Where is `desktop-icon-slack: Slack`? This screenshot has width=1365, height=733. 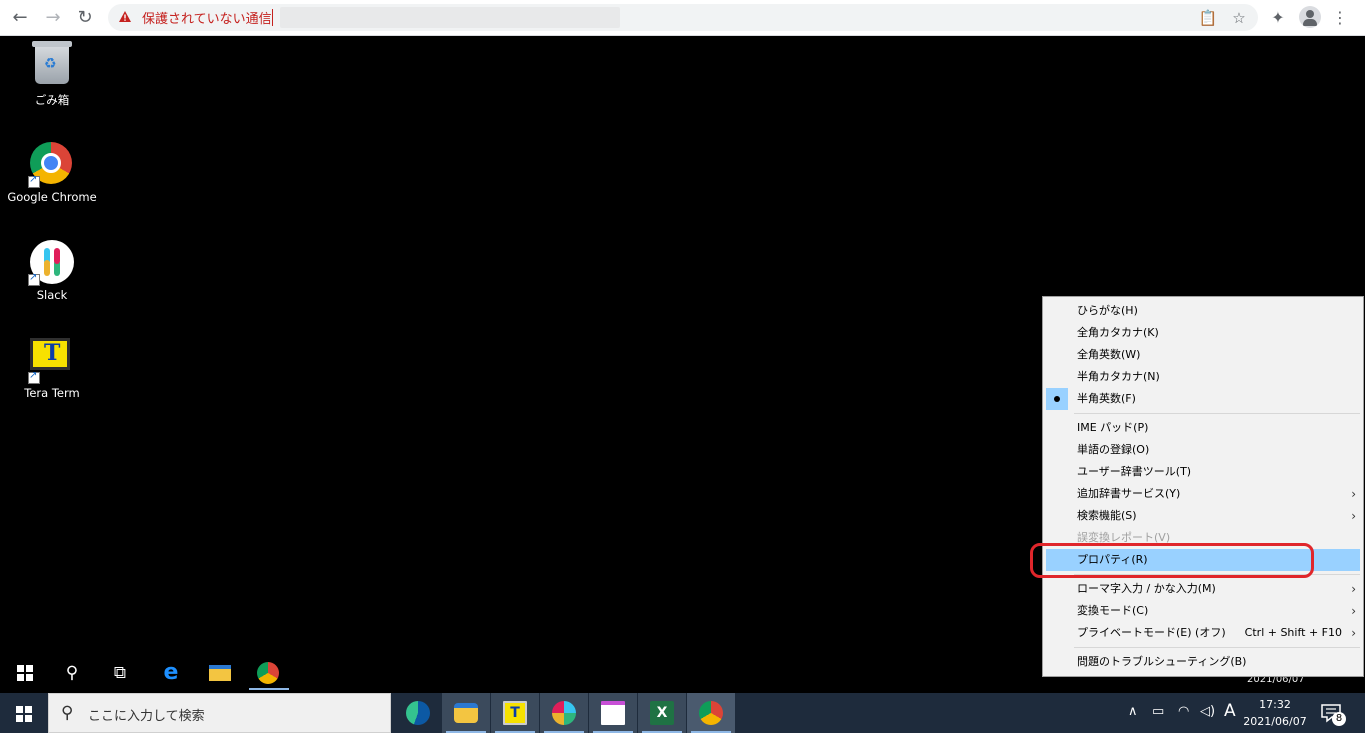
desktop-icon-slack: Slack is located at coordinates (52, 271).